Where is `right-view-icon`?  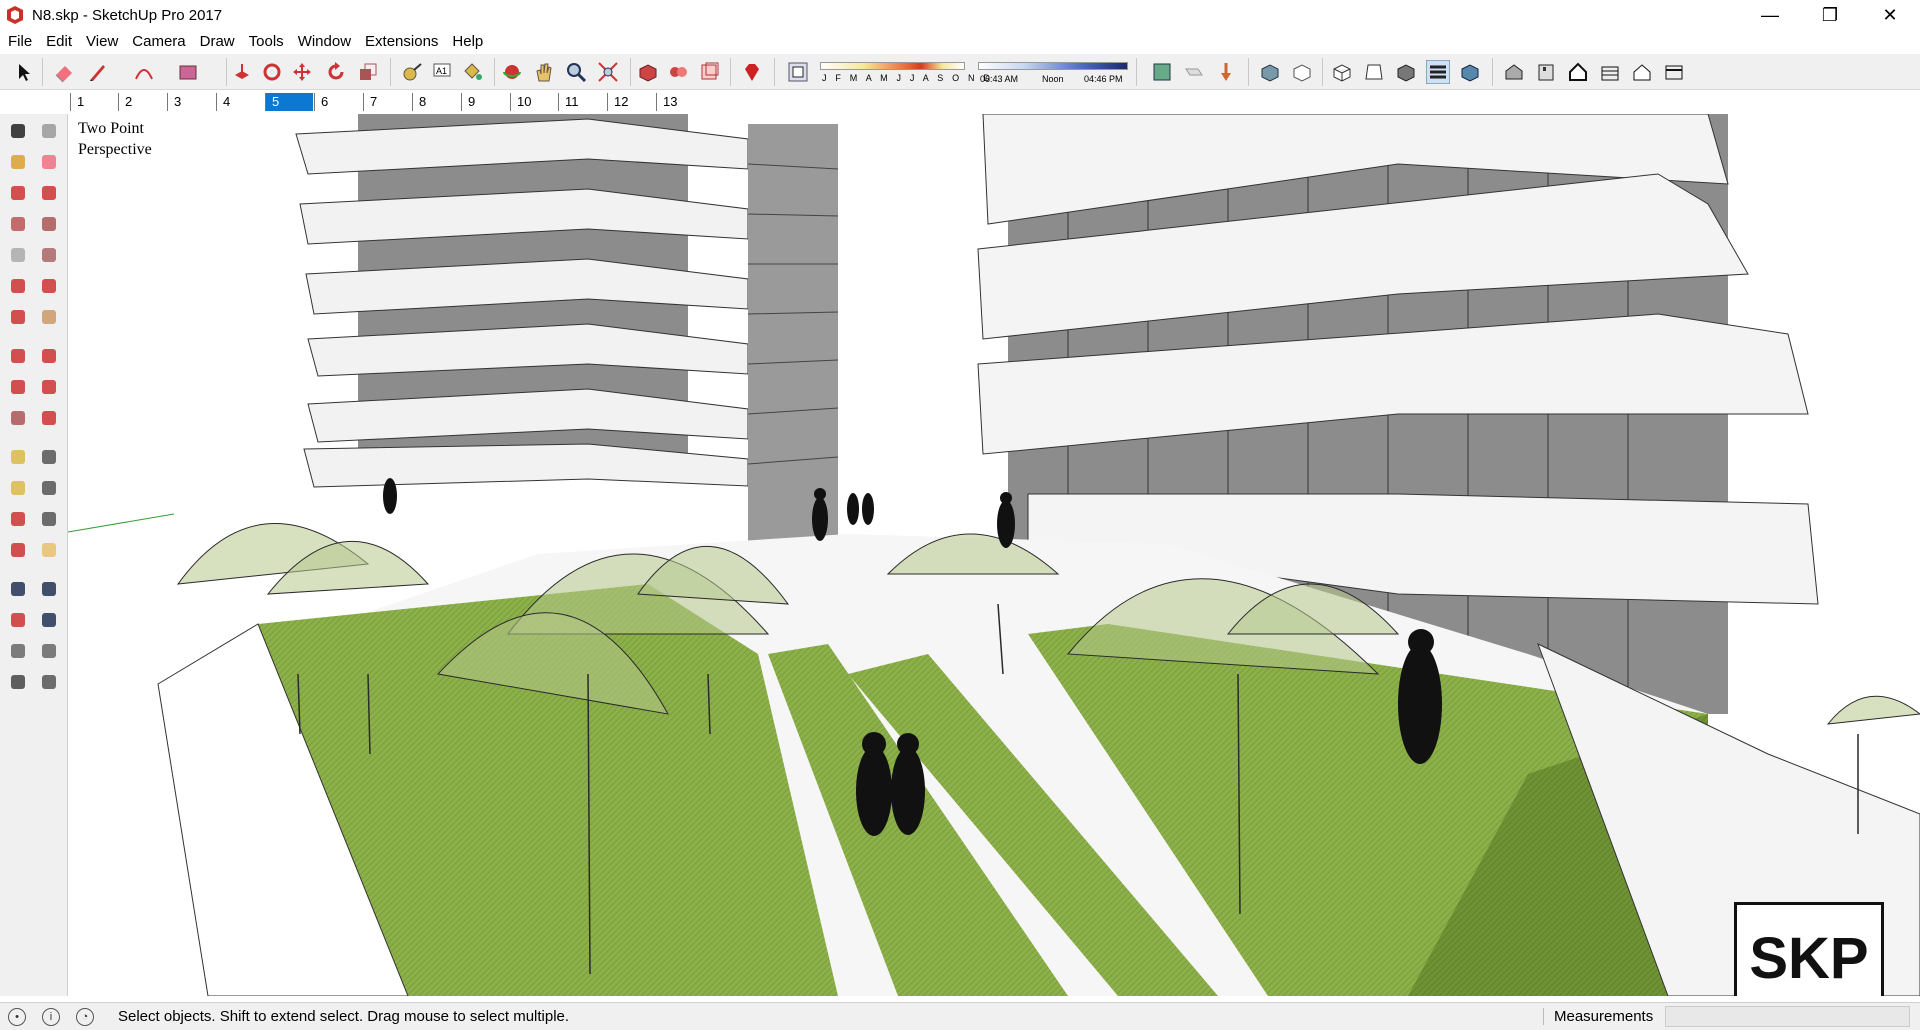
right-view-icon is located at coordinates (1578, 72).